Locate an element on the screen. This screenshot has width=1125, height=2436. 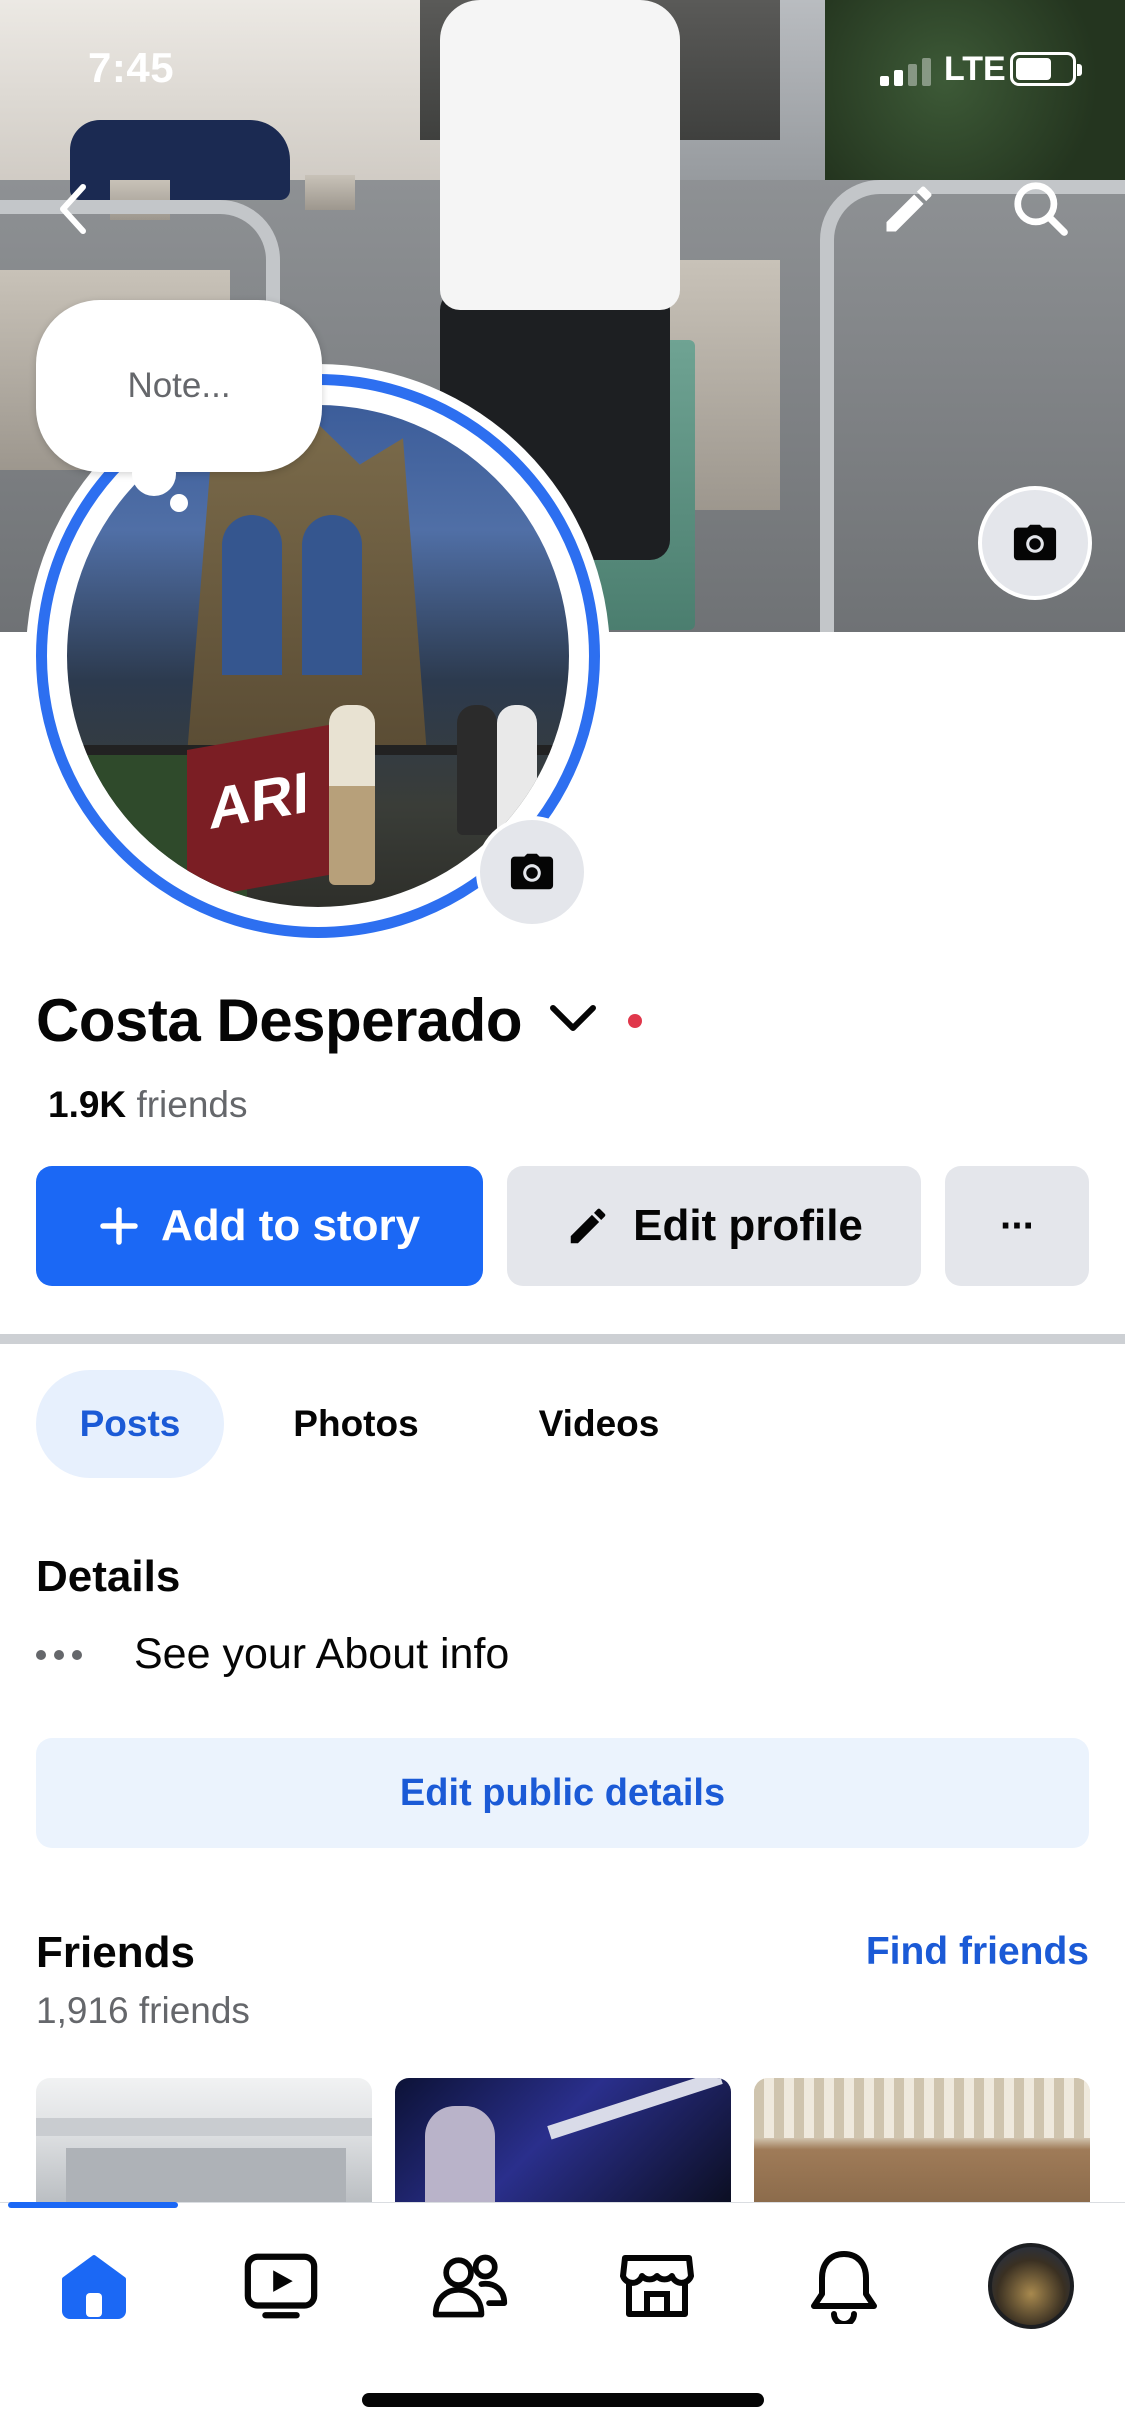
edit-profile-button: Edit profile is located at coordinates (714, 1226).